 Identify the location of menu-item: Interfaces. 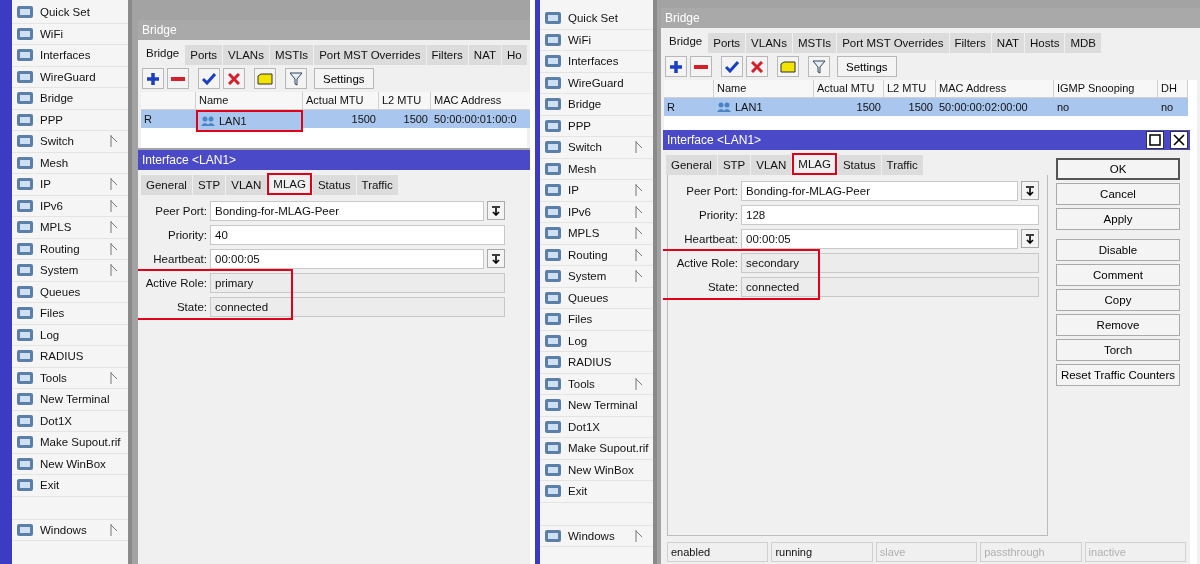
(596, 62).